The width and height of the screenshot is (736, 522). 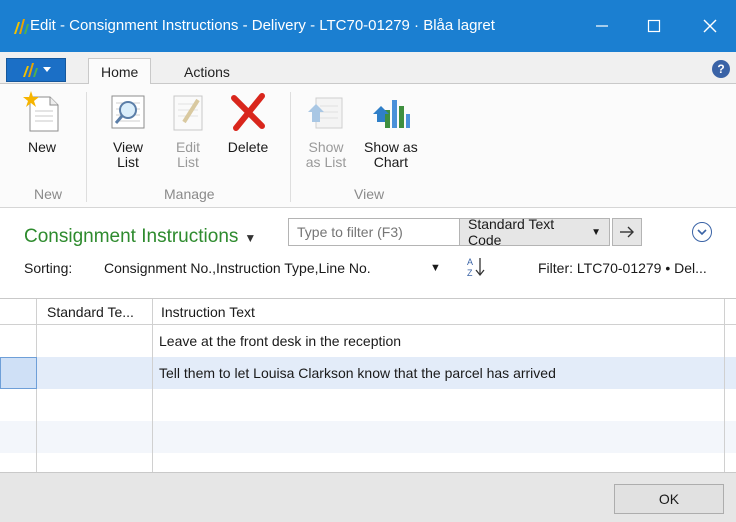 I want to click on show-as-list-icon, so click(x=325, y=113).